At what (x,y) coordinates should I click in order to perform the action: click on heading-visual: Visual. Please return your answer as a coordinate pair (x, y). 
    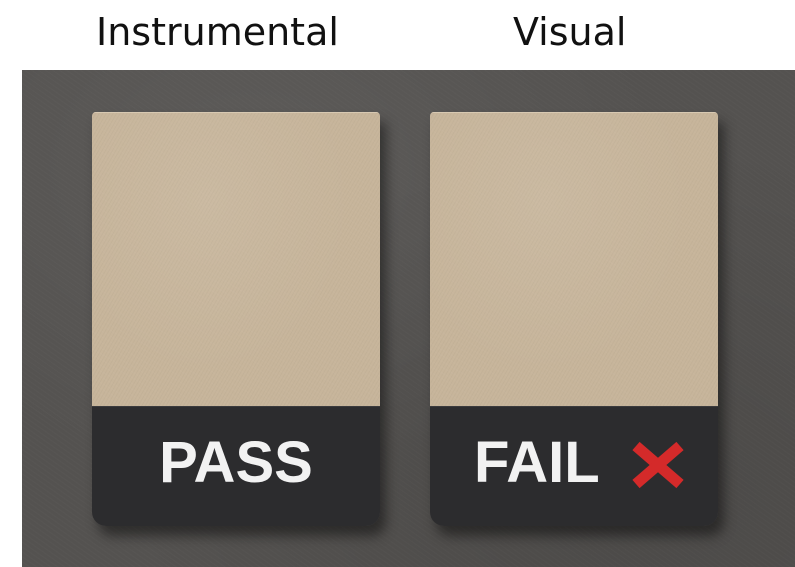
    Looking at the image, I should click on (570, 32).